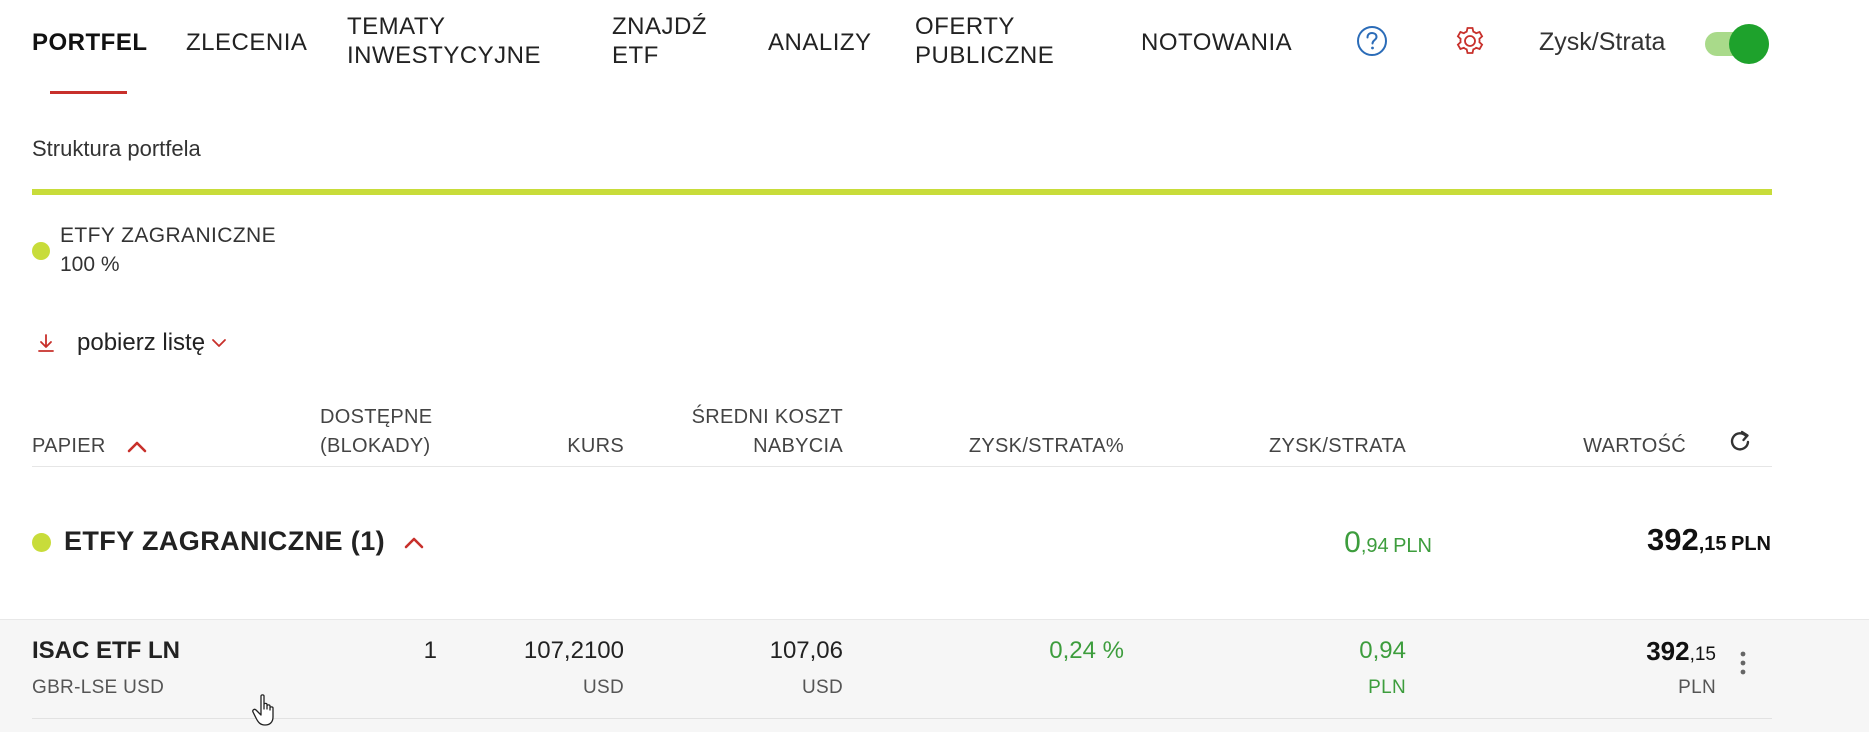 Image resolution: width=1869 pixels, height=732 pixels. I want to click on profit-loss-toggle-label: Zysk/Strata, so click(1602, 42).